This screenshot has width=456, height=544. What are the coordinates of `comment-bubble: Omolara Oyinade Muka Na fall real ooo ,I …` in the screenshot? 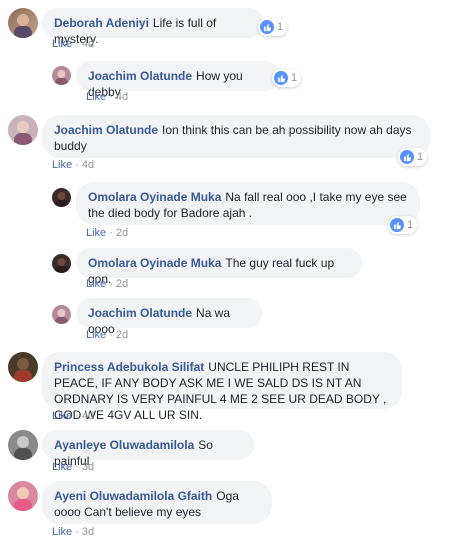 It's located at (248, 203).